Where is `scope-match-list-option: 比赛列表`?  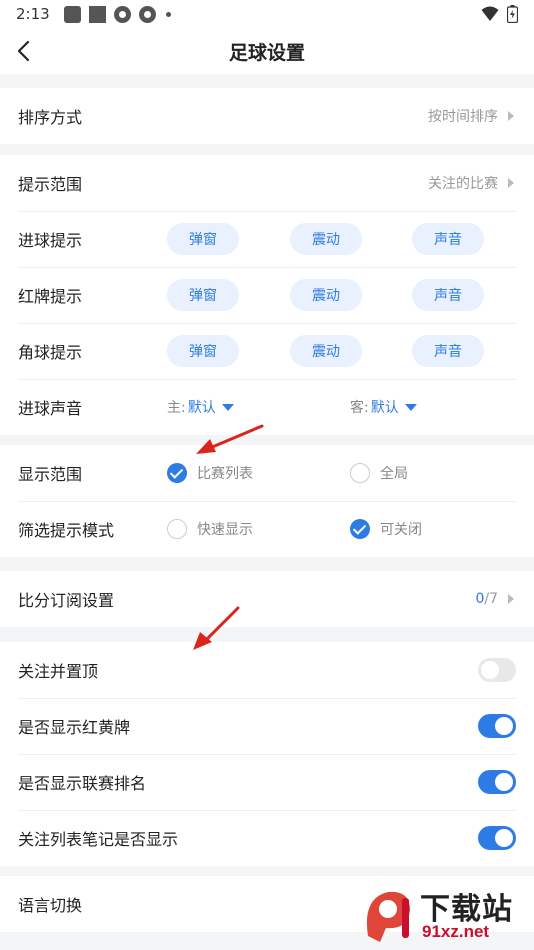 scope-match-list-option: 比赛列表 is located at coordinates (210, 473).